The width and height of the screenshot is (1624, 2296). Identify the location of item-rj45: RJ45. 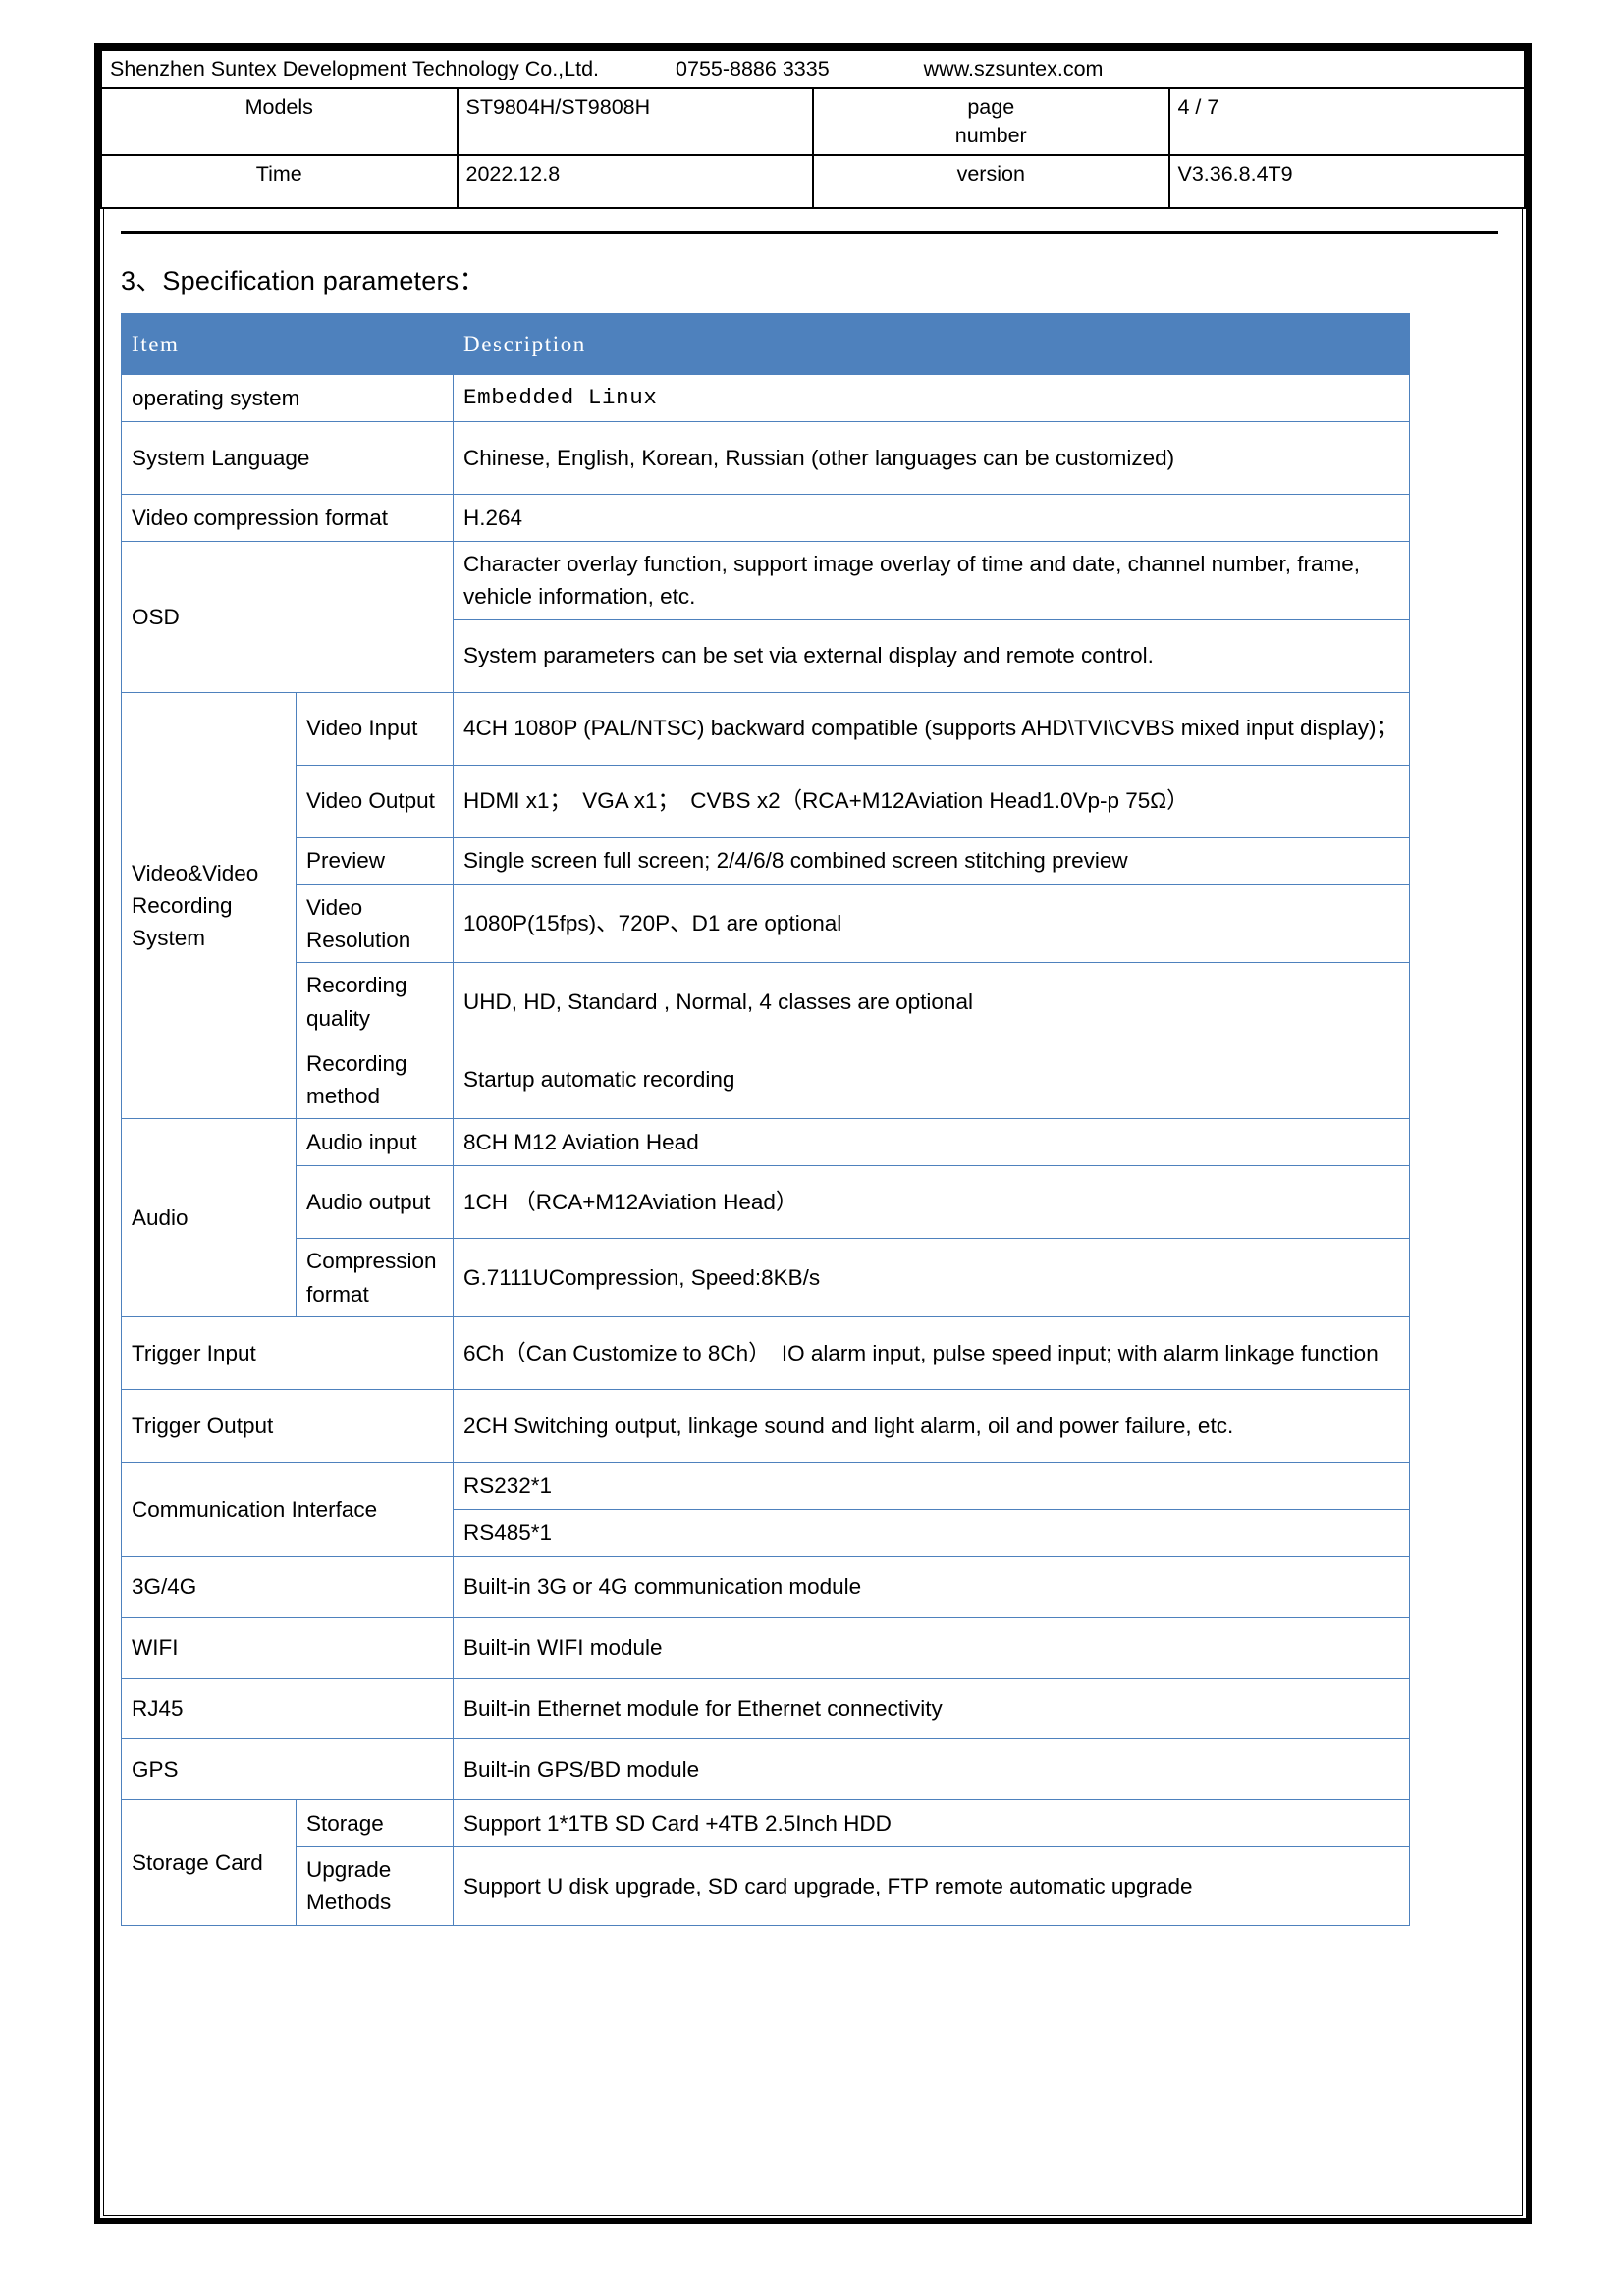
(287, 1709).